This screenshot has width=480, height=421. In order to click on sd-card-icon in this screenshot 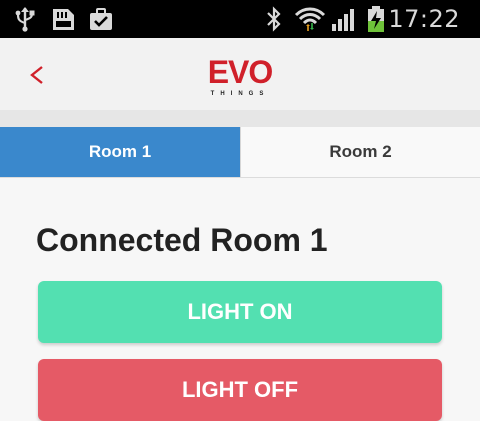, I will do `click(63, 19)`.